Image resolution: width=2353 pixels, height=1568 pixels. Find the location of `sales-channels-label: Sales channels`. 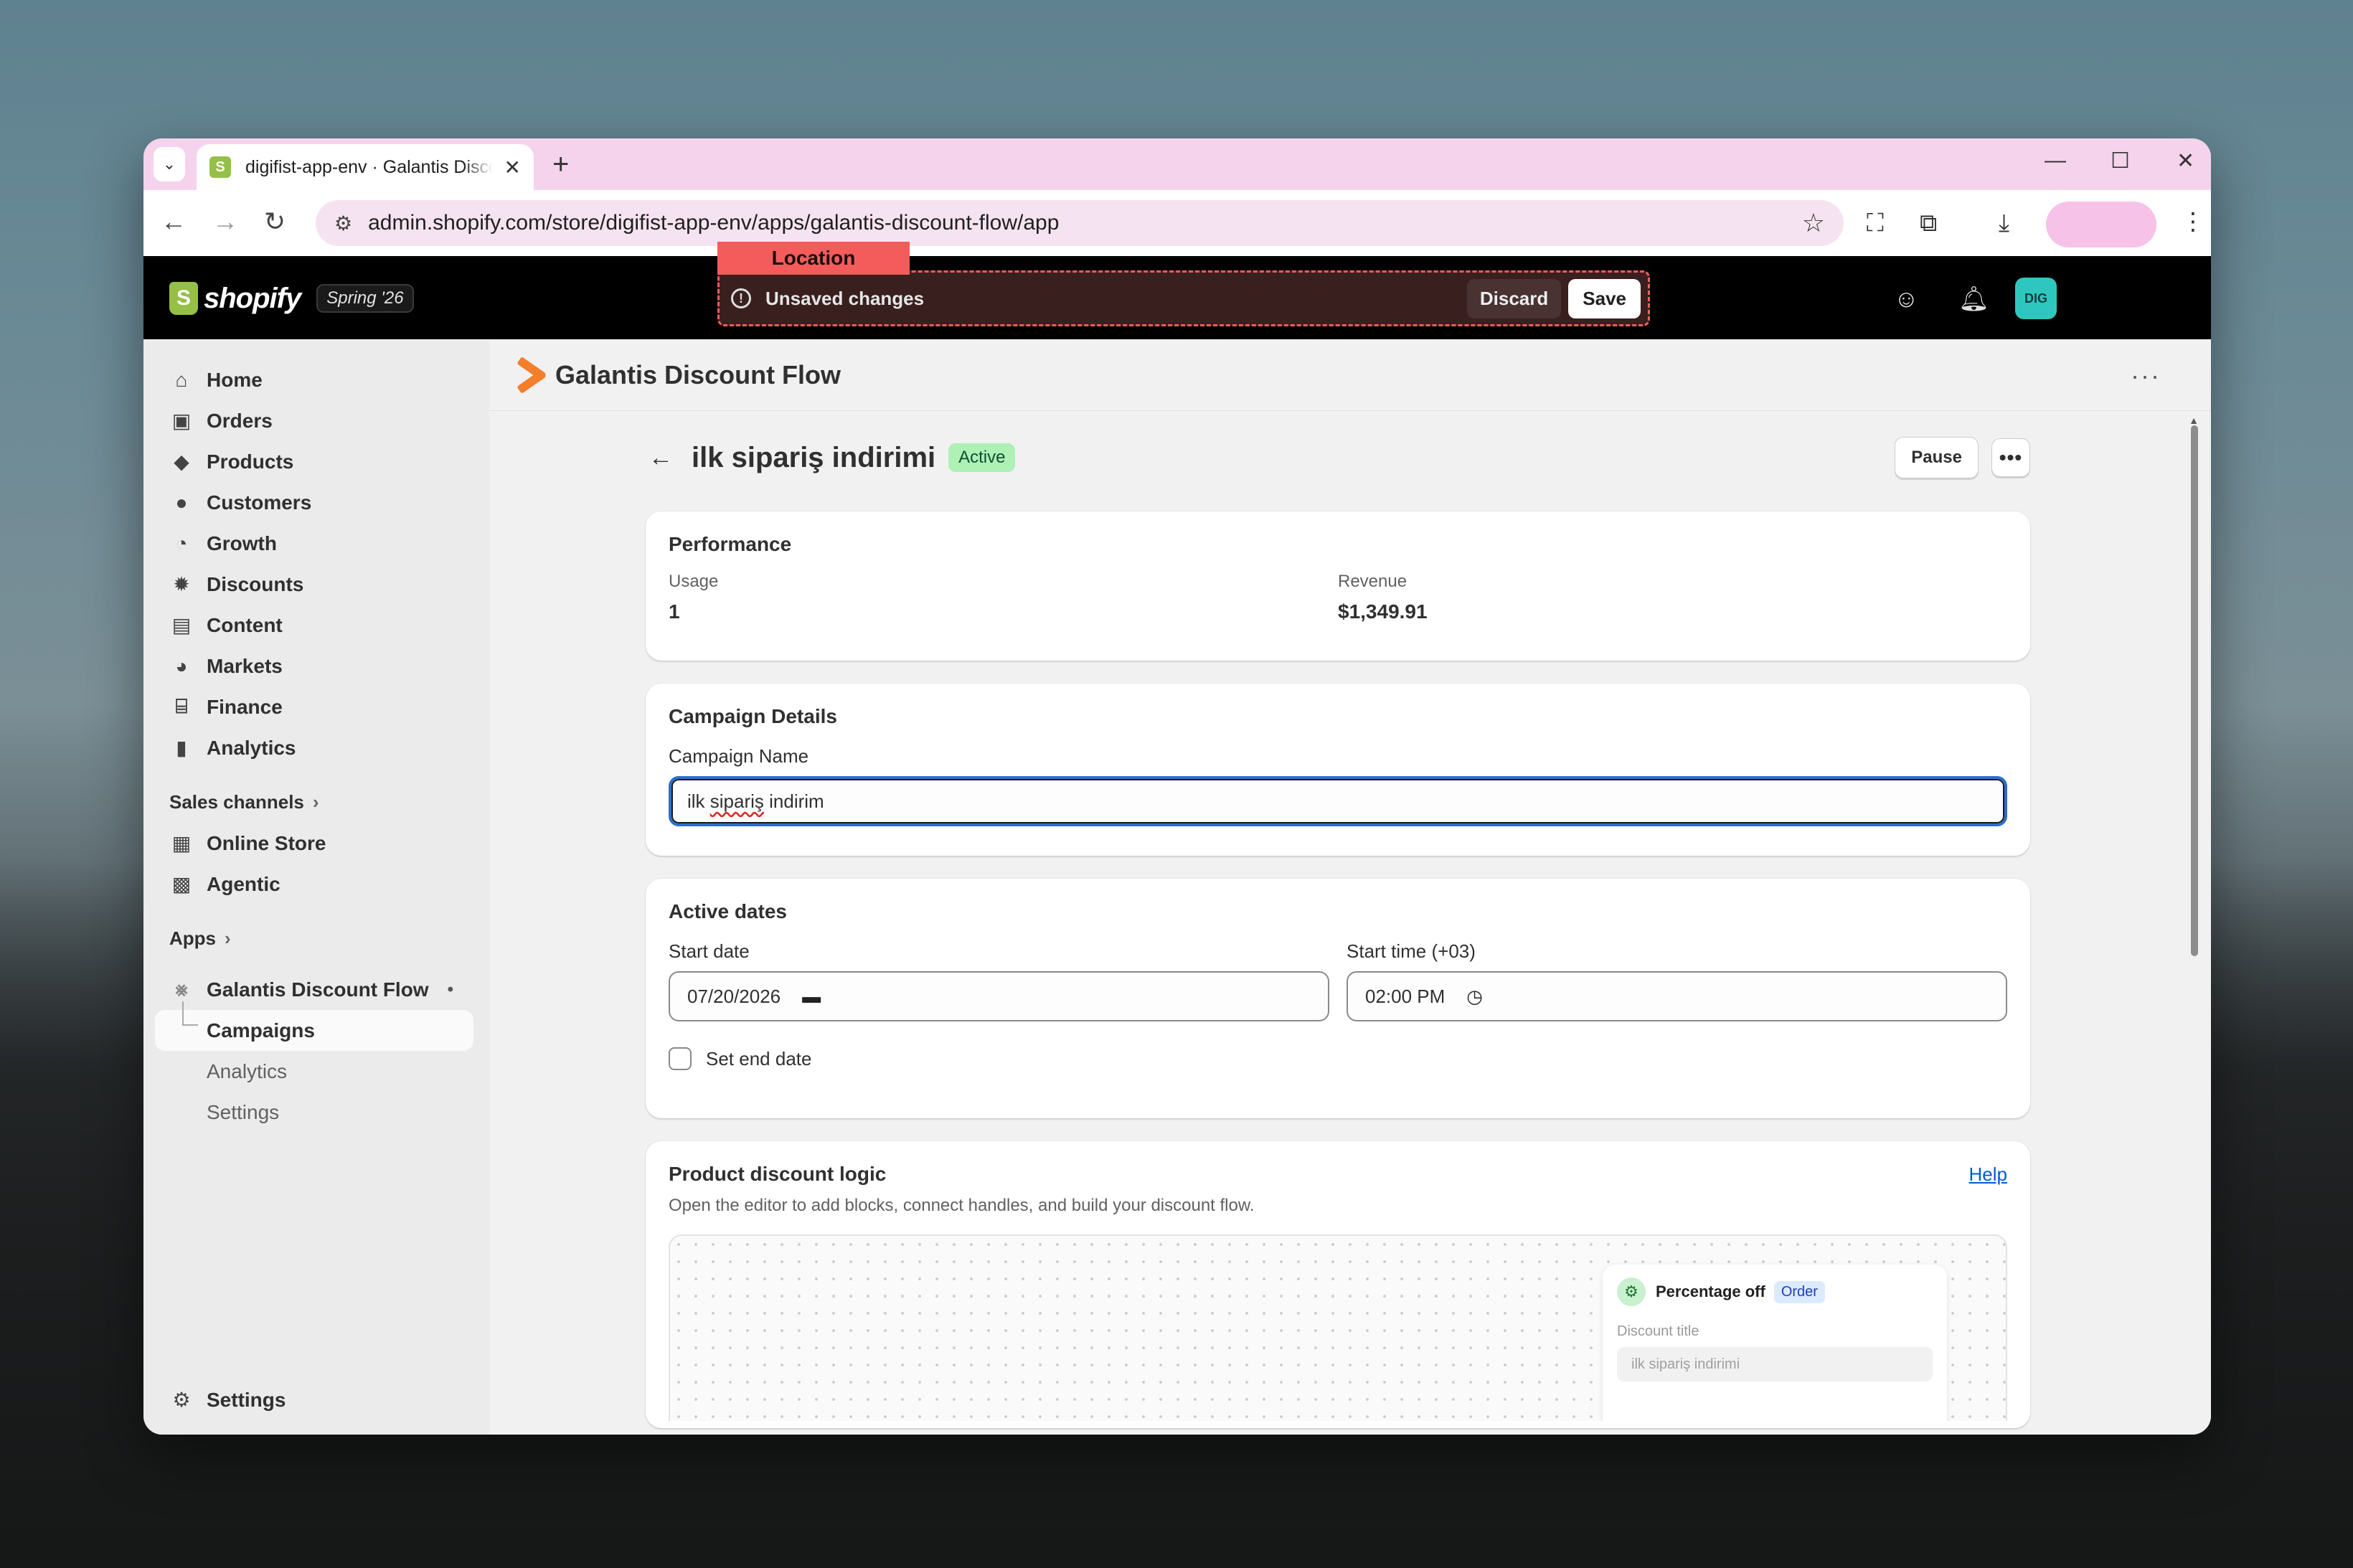

sales-channels-label: Sales channels is located at coordinates (236, 802).